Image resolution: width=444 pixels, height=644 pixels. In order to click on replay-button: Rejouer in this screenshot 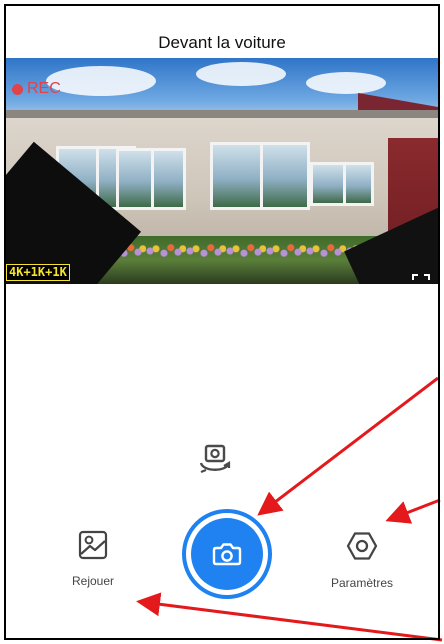, I will do `click(93, 559)`.